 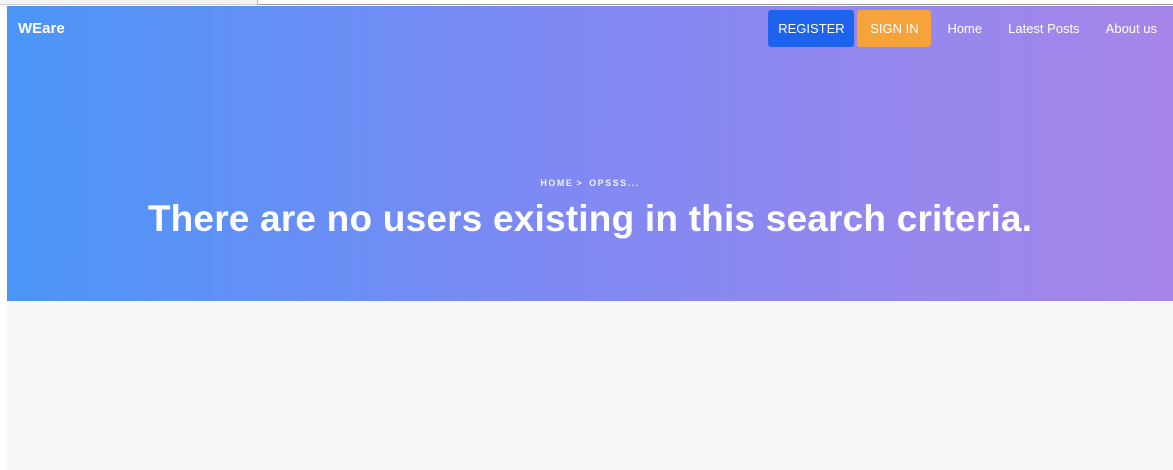 What do you see at coordinates (894, 28) in the screenshot?
I see `sign-in-button: SIGN IN` at bounding box center [894, 28].